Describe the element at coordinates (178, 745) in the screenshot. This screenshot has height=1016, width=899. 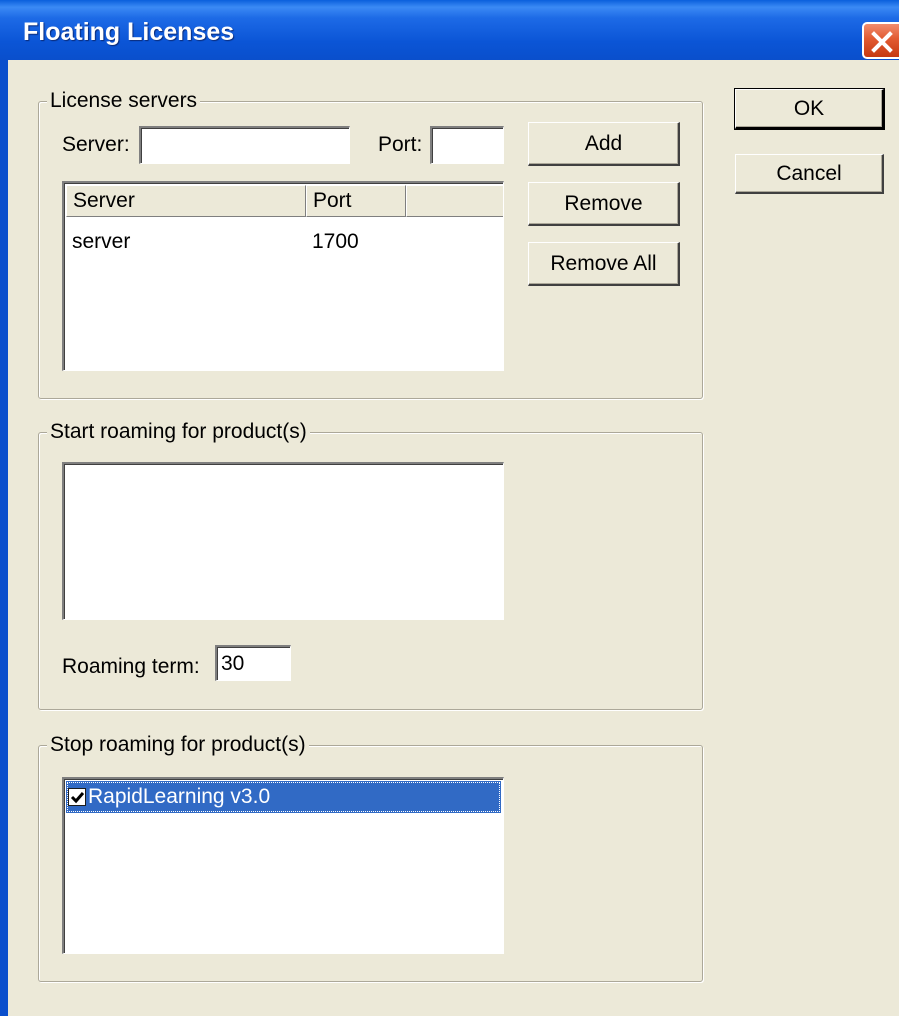
I see `stop-roaming-title: Stop roaming for product(s)` at that location.